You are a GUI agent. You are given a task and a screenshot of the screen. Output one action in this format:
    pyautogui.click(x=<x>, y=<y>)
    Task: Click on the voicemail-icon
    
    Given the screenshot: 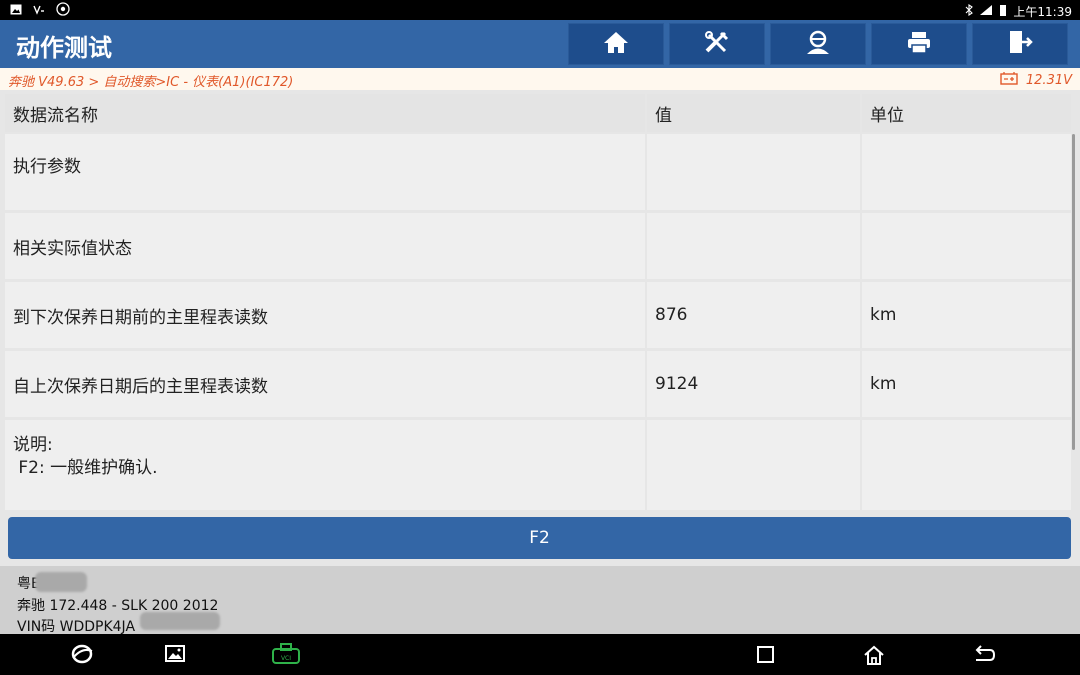 What is the action you would take?
    pyautogui.click(x=39, y=11)
    